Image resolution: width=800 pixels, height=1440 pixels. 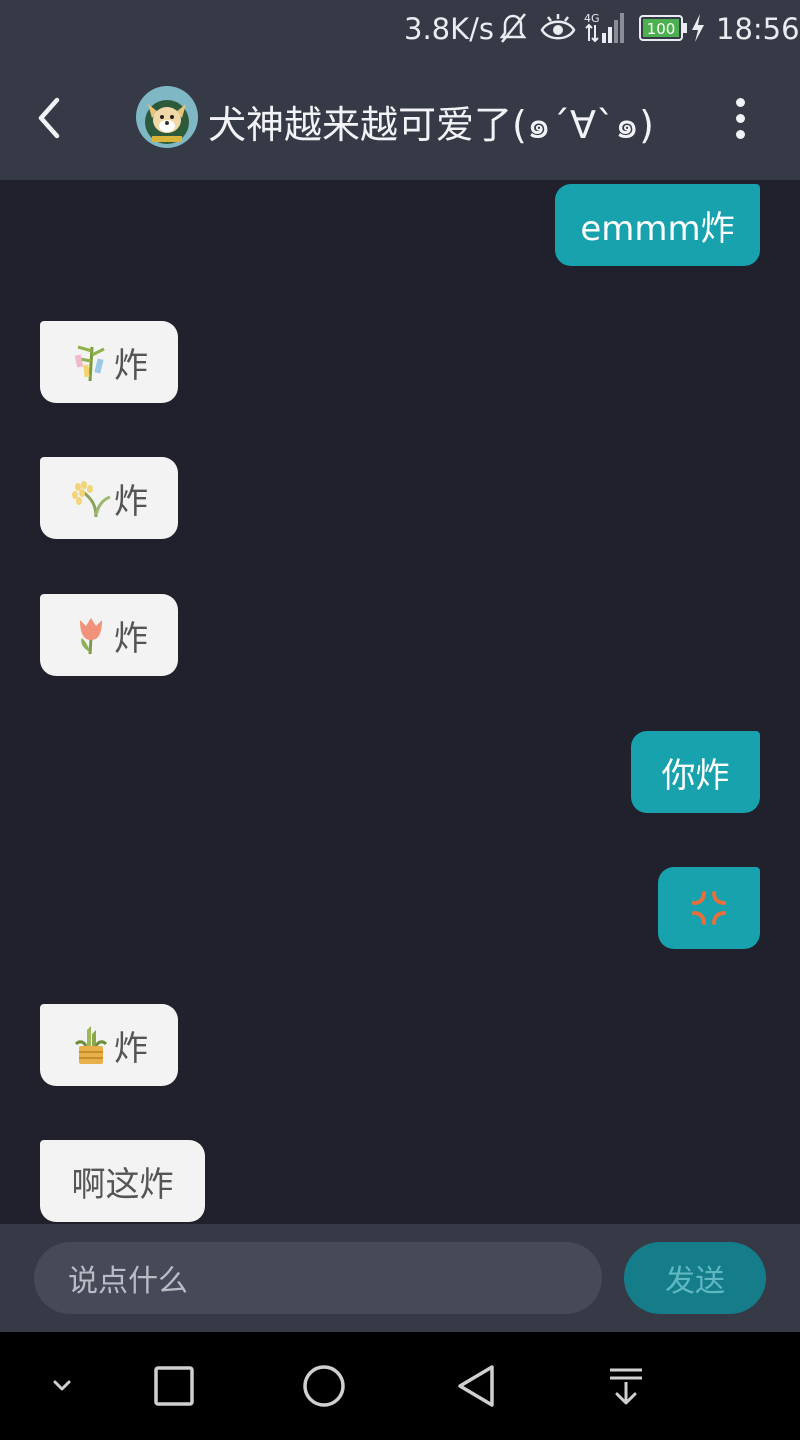 I want to click on hide-nav-button, so click(x=62, y=1386).